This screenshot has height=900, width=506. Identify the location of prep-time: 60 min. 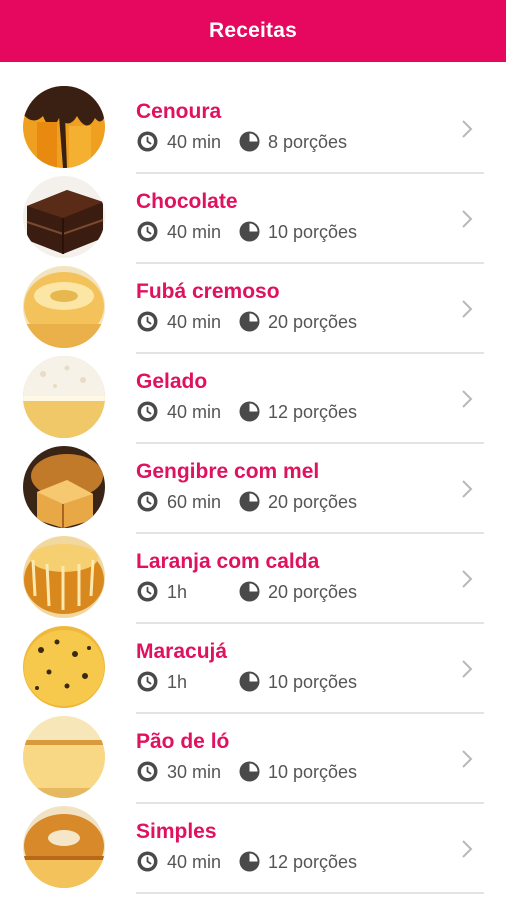
(194, 502).